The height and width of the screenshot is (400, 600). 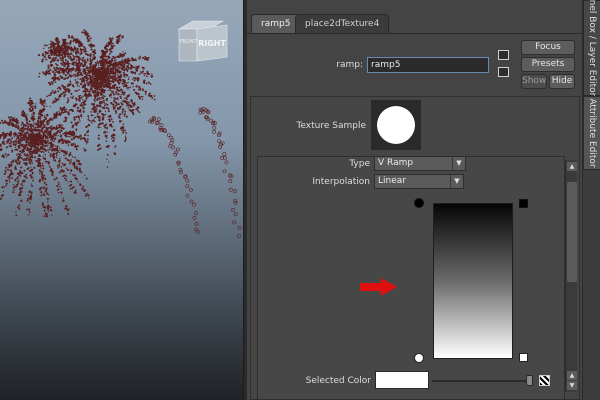 What do you see at coordinates (359, 164) in the screenshot?
I see `type-label: Type` at bounding box center [359, 164].